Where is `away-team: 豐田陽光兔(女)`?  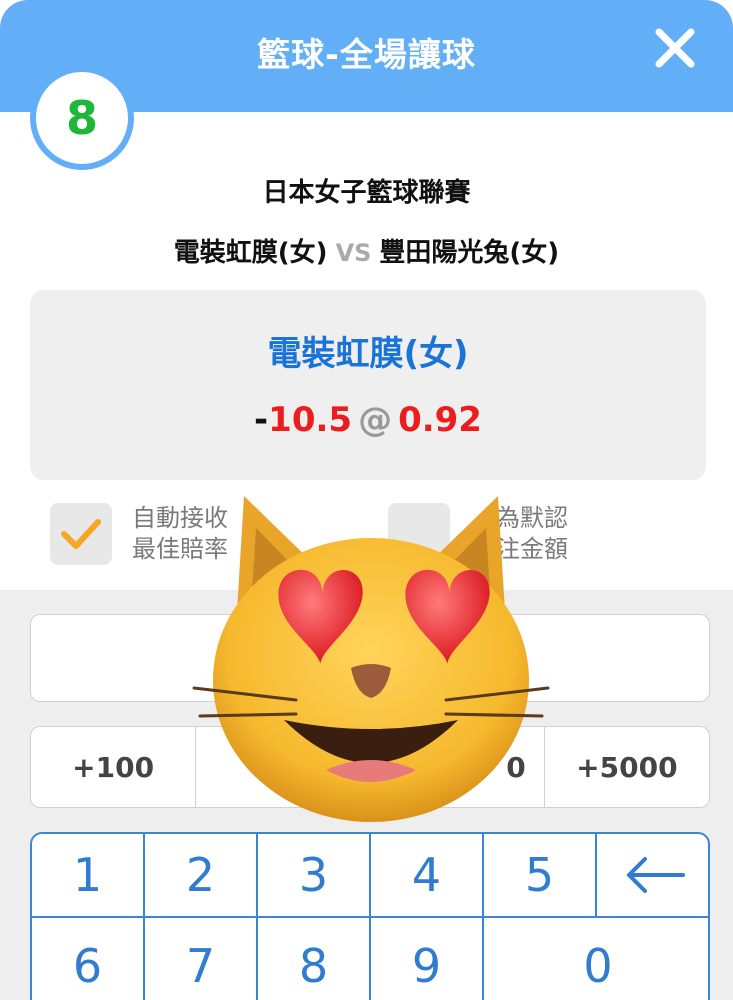 away-team: 豐田陽光兔(女) is located at coordinates (469, 253).